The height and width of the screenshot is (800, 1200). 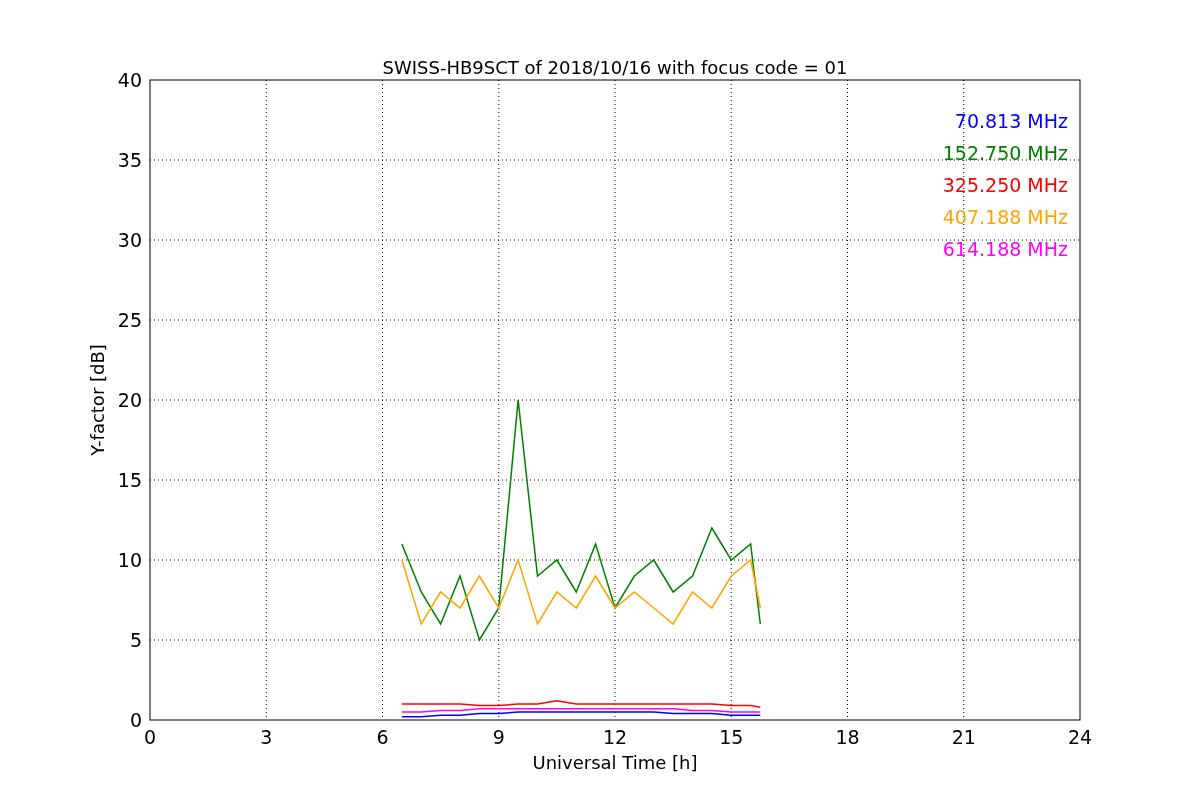 I want to click on legend-label: 614.188 MHz, so click(x=1005, y=249).